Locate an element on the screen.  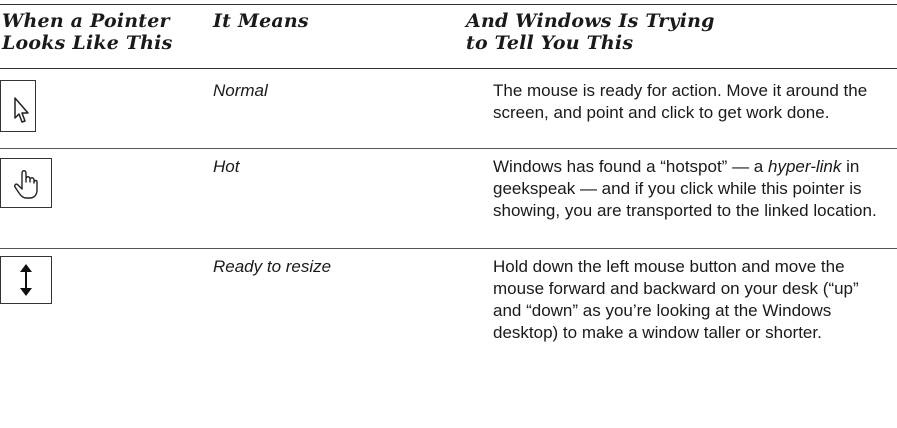
description-hot-hyperlink-term: hyper-link is located at coordinates (804, 166).